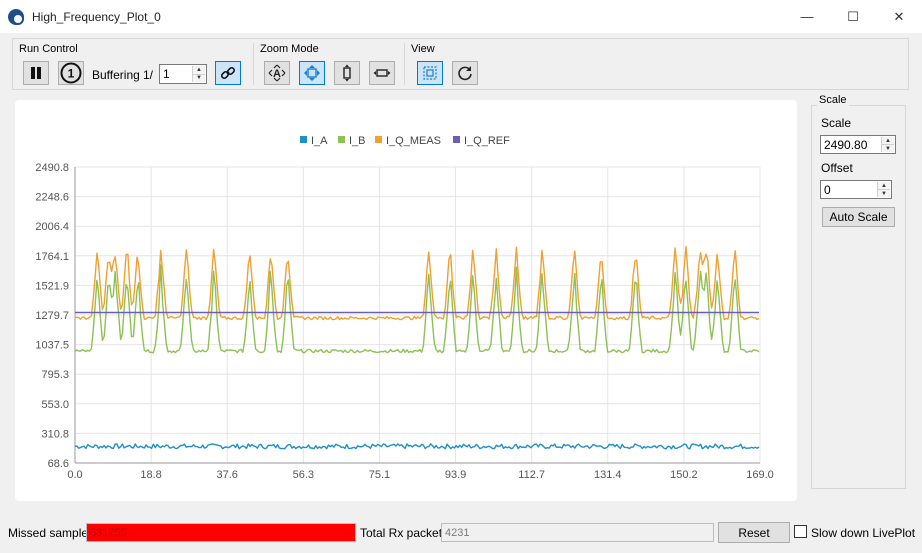  I want to click on spin-up-arrow: ▲, so click(199, 70).